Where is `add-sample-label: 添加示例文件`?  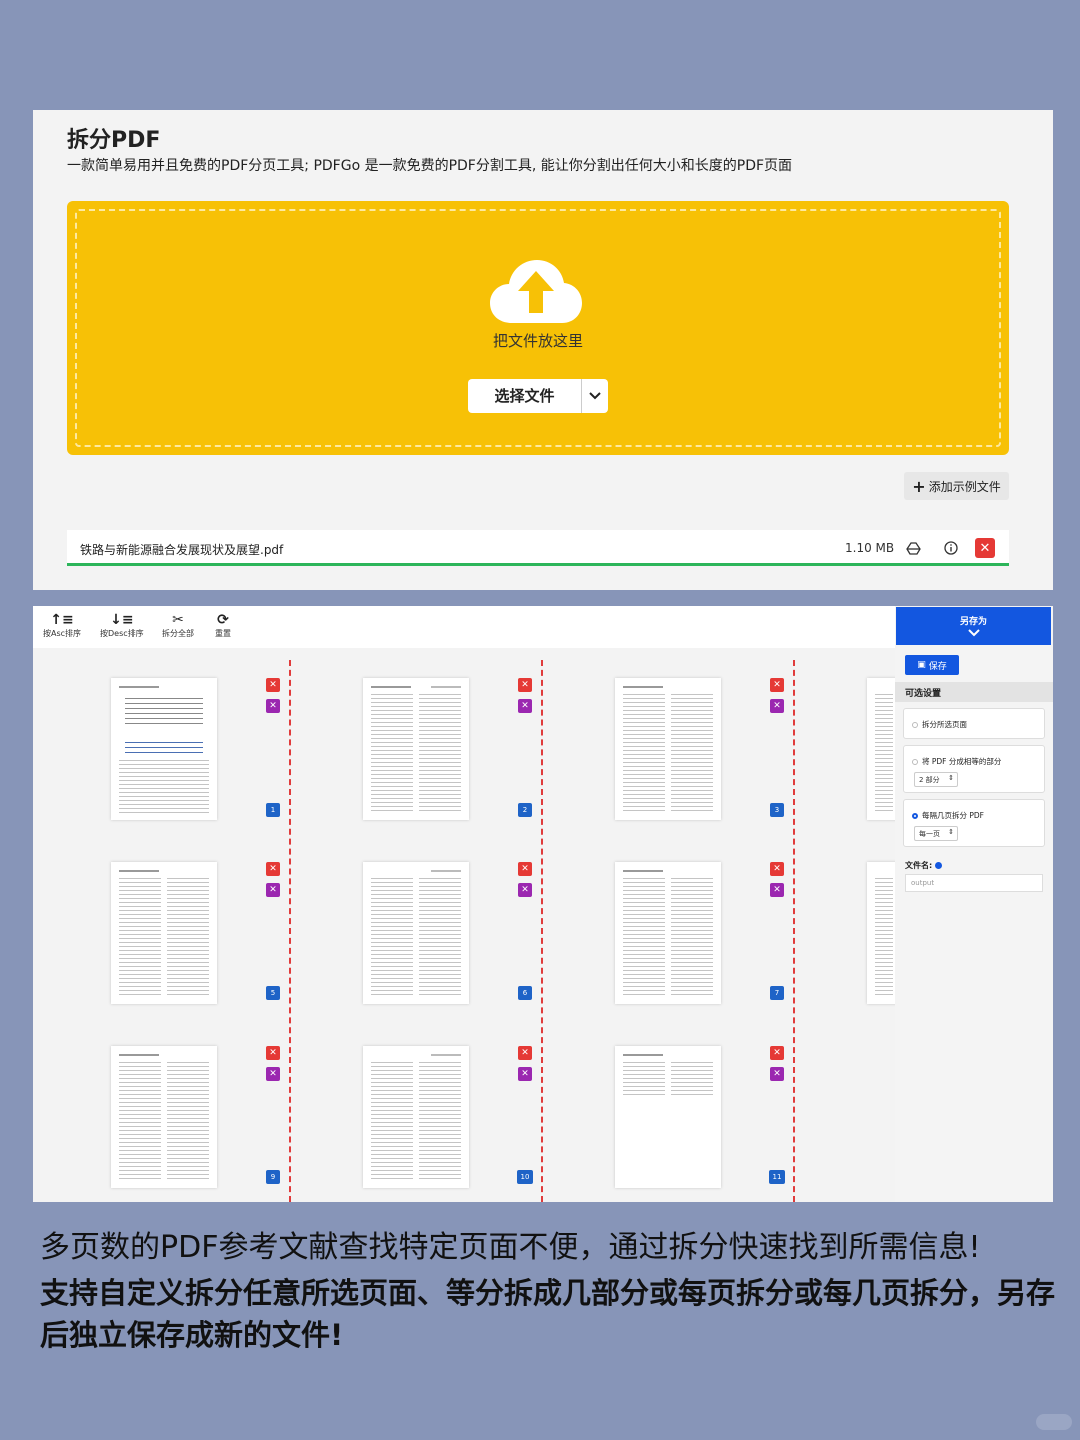 add-sample-label: 添加示例文件 is located at coordinates (964, 486).